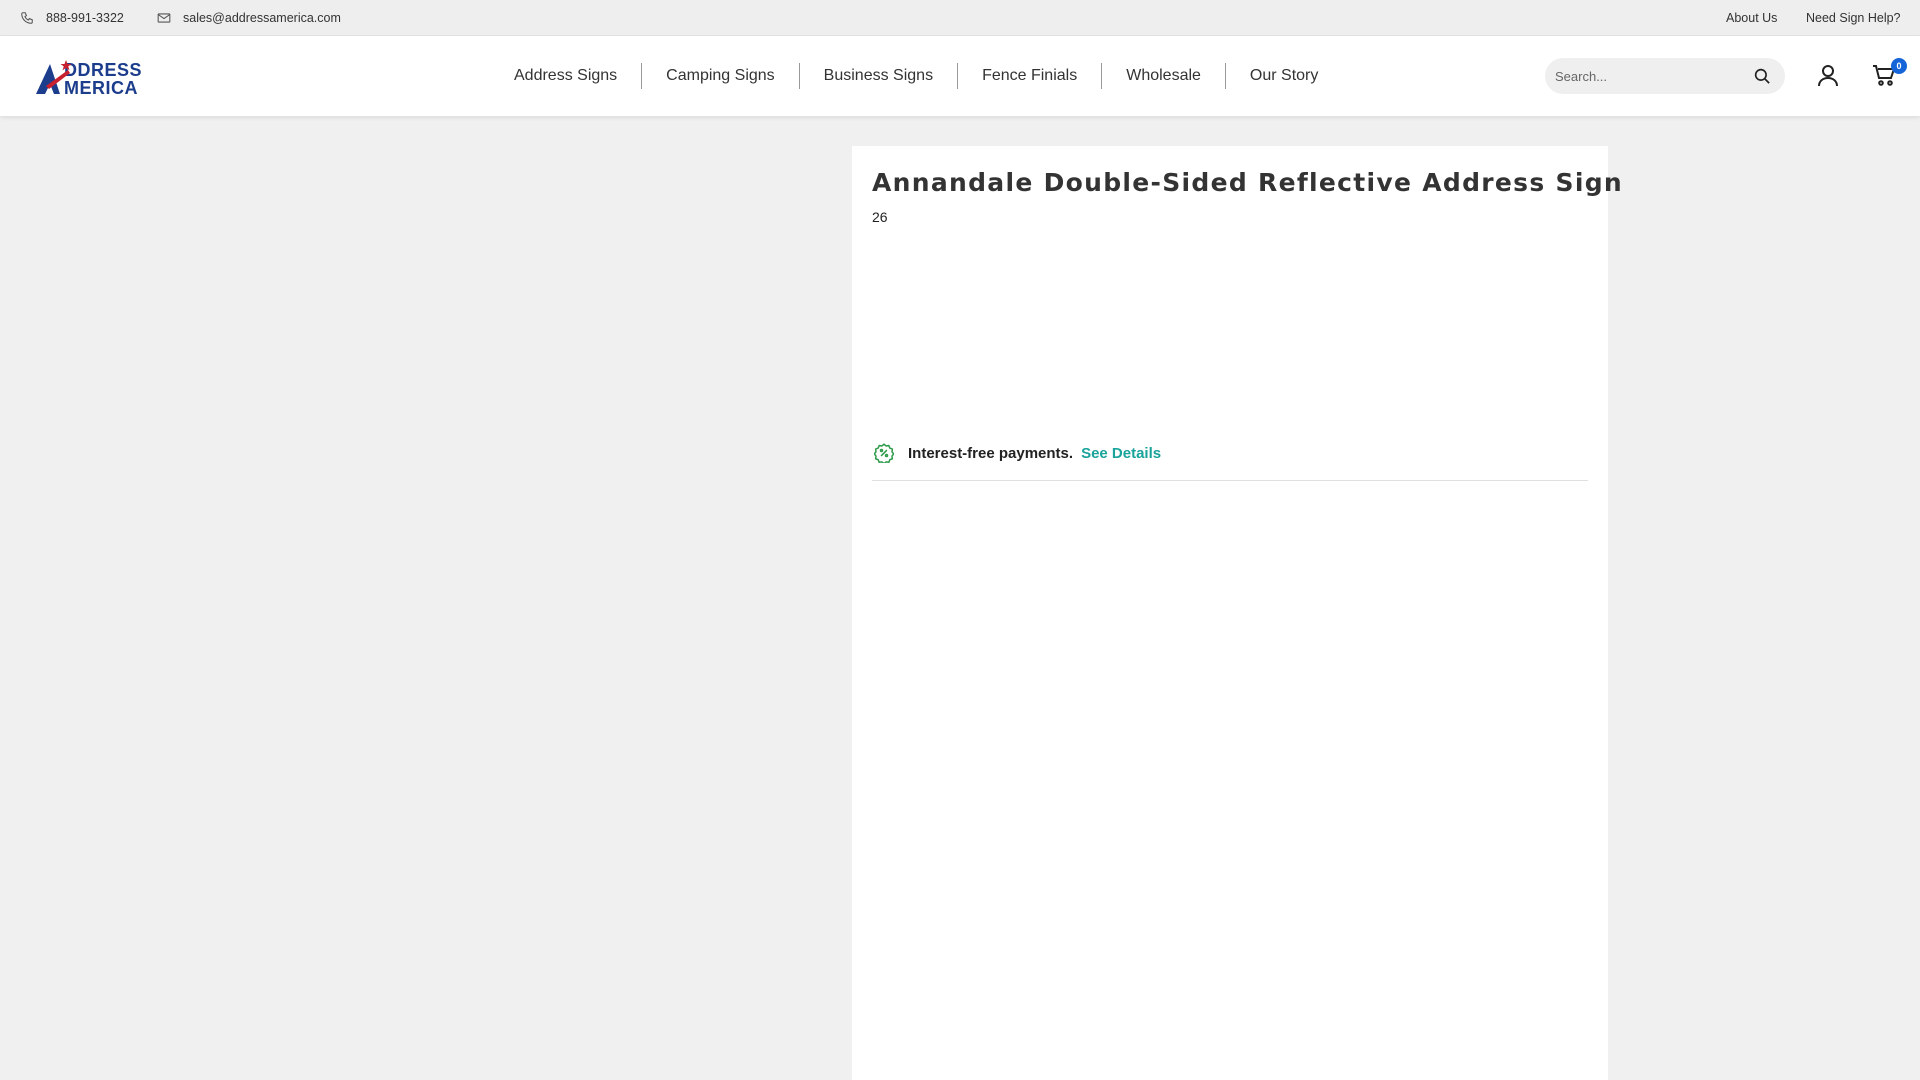 This screenshot has width=1920, height=1080. What do you see at coordinates (1828, 75) in the screenshot?
I see `user-account-icon` at bounding box center [1828, 75].